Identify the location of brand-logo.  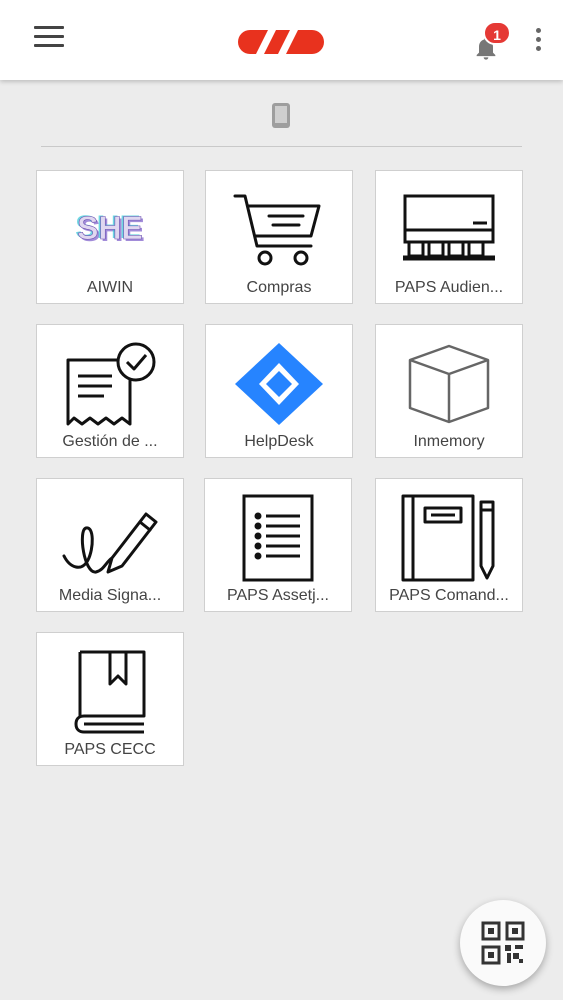
(281, 42).